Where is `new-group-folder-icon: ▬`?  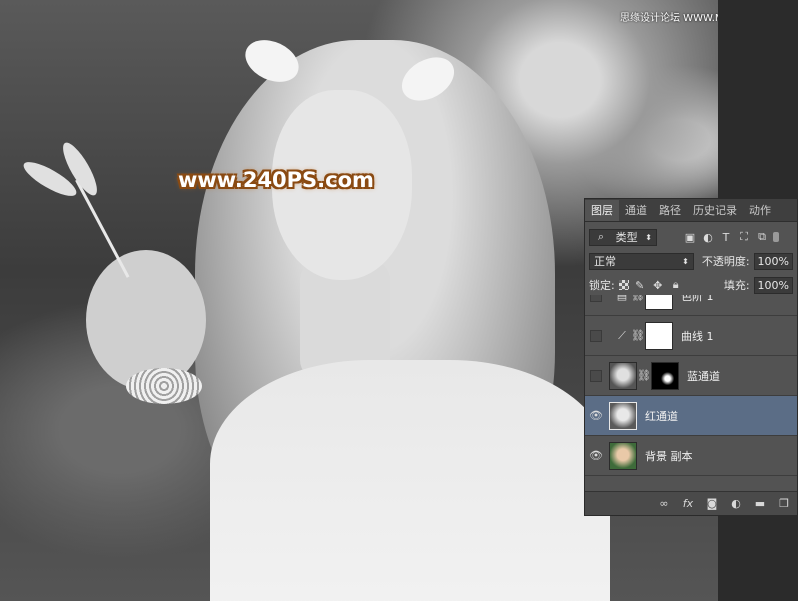 new-group-folder-icon: ▬ is located at coordinates (760, 504).